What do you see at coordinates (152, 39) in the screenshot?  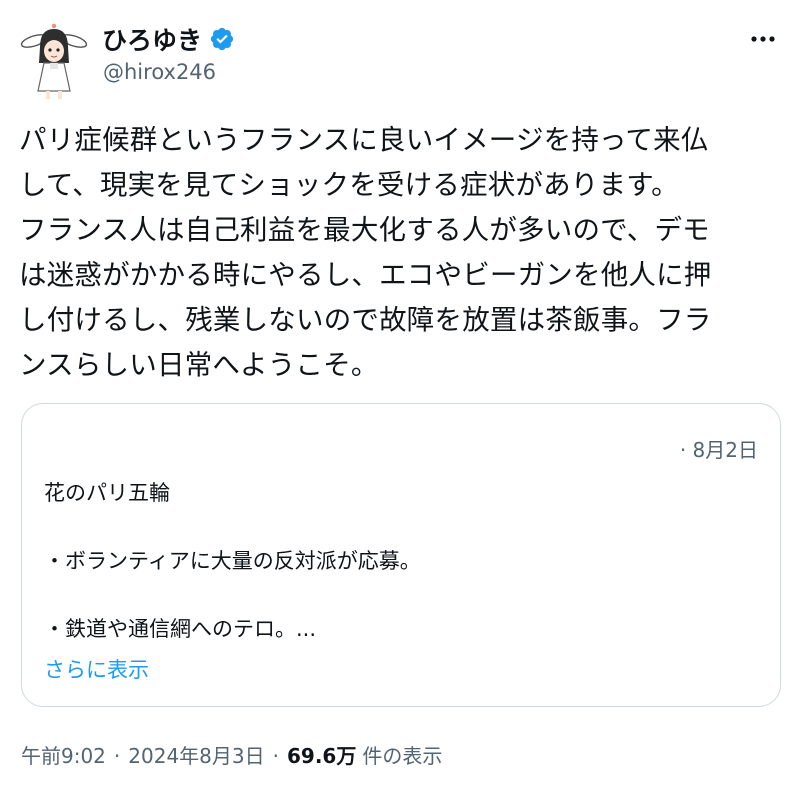 I see `author-display-name: ひろゆき` at bounding box center [152, 39].